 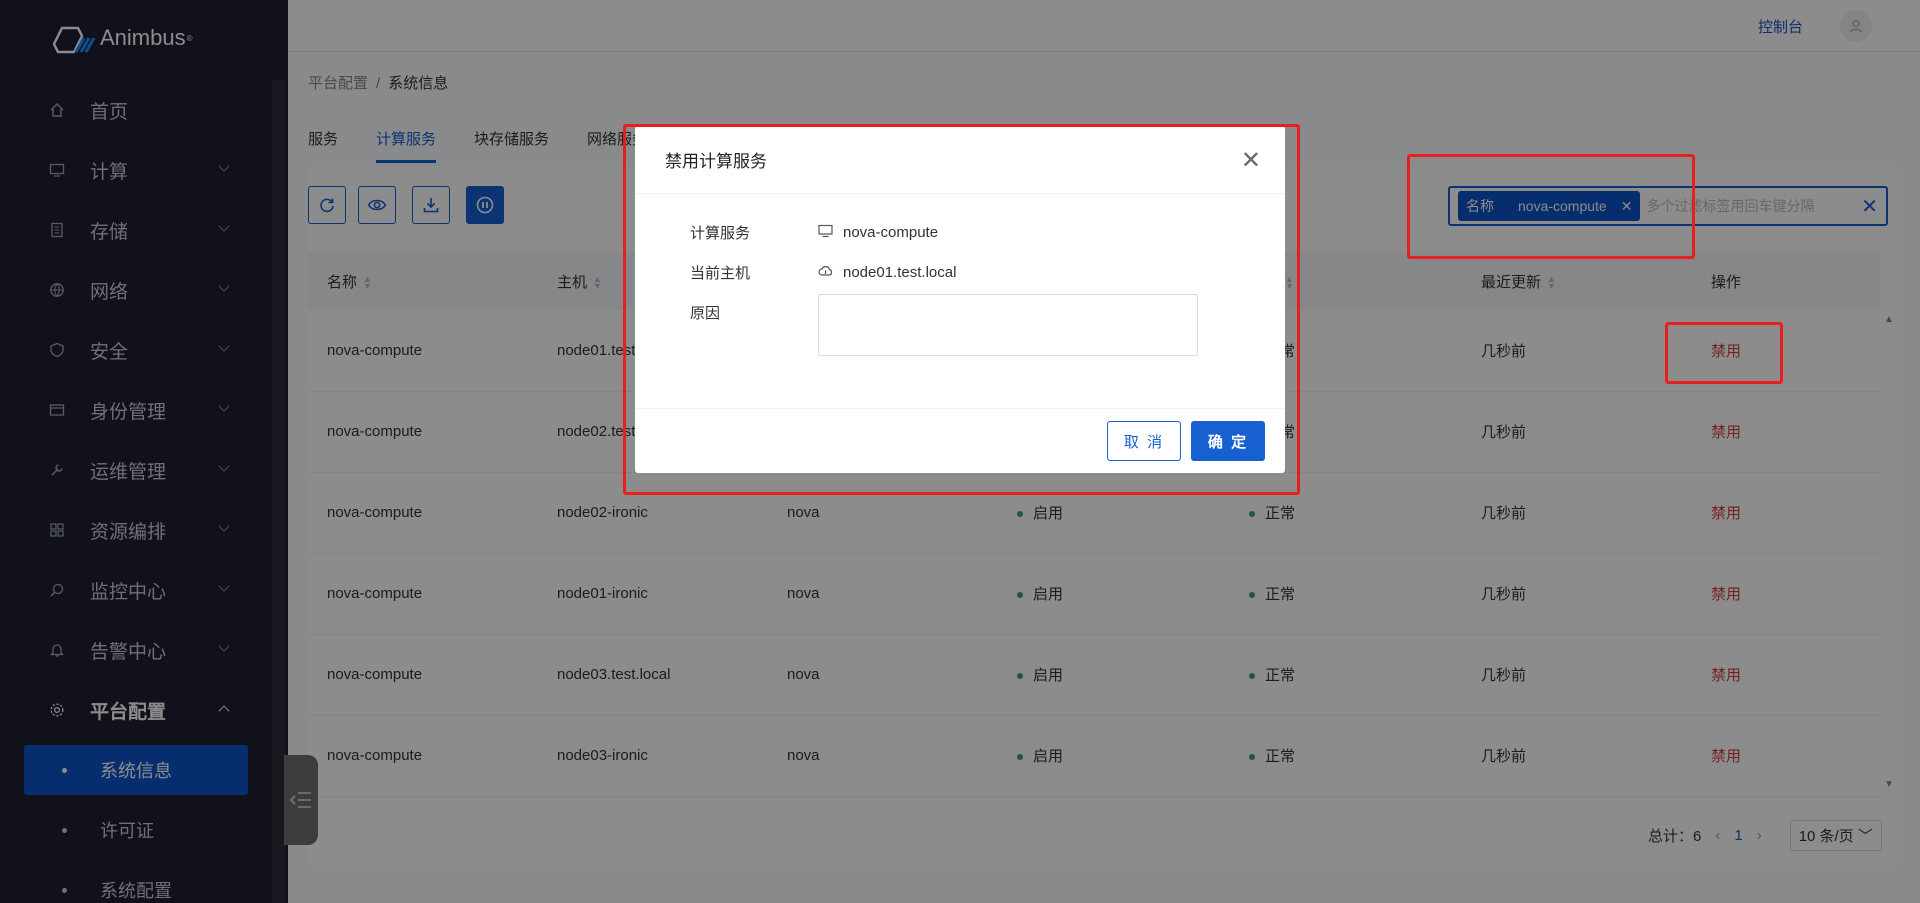 I want to click on highlight-box-filter, so click(x=1551, y=206).